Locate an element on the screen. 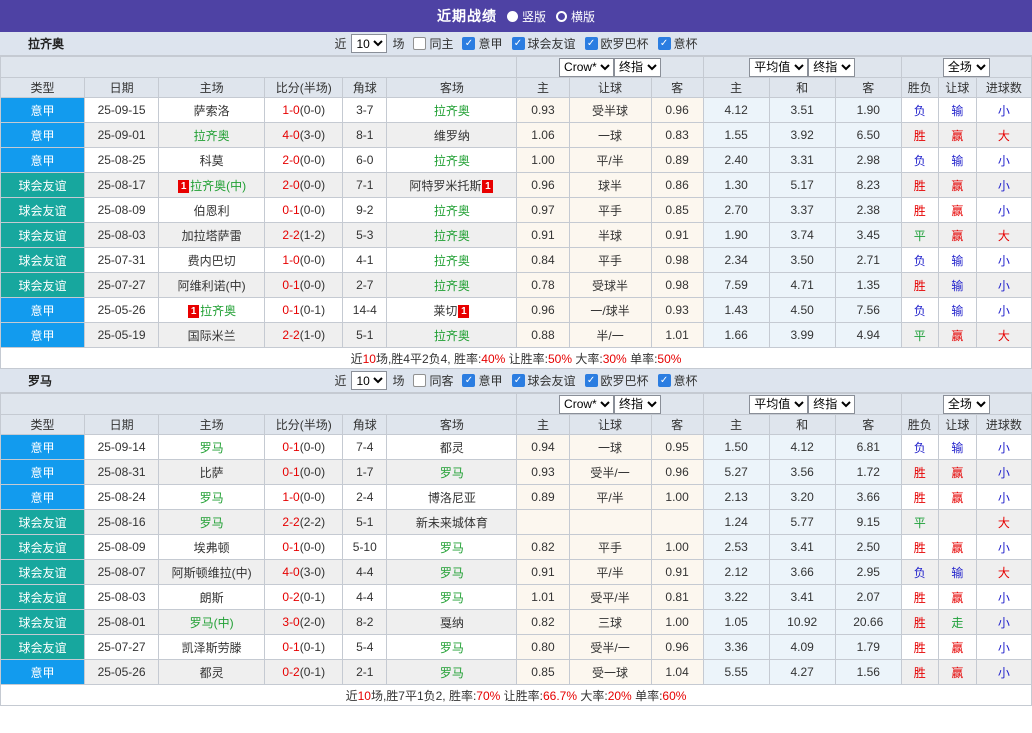 The image size is (1032, 733). home-team-cell: 比萨 is located at coordinates (212, 472).